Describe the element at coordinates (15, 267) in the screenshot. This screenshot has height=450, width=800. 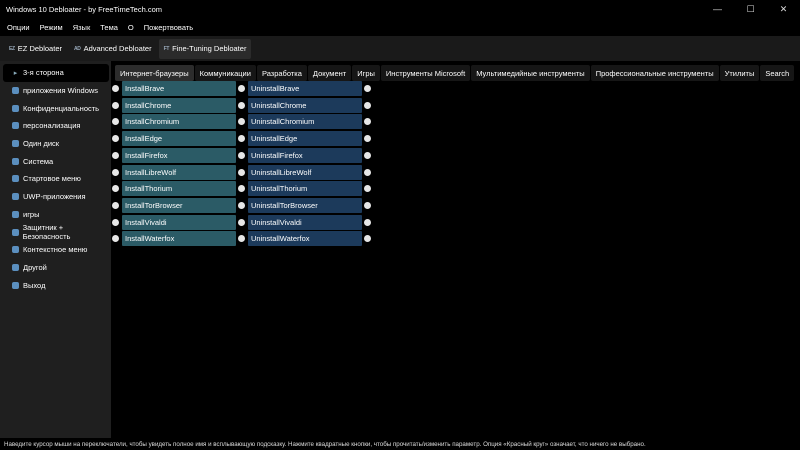
I see `other-icon` at that location.